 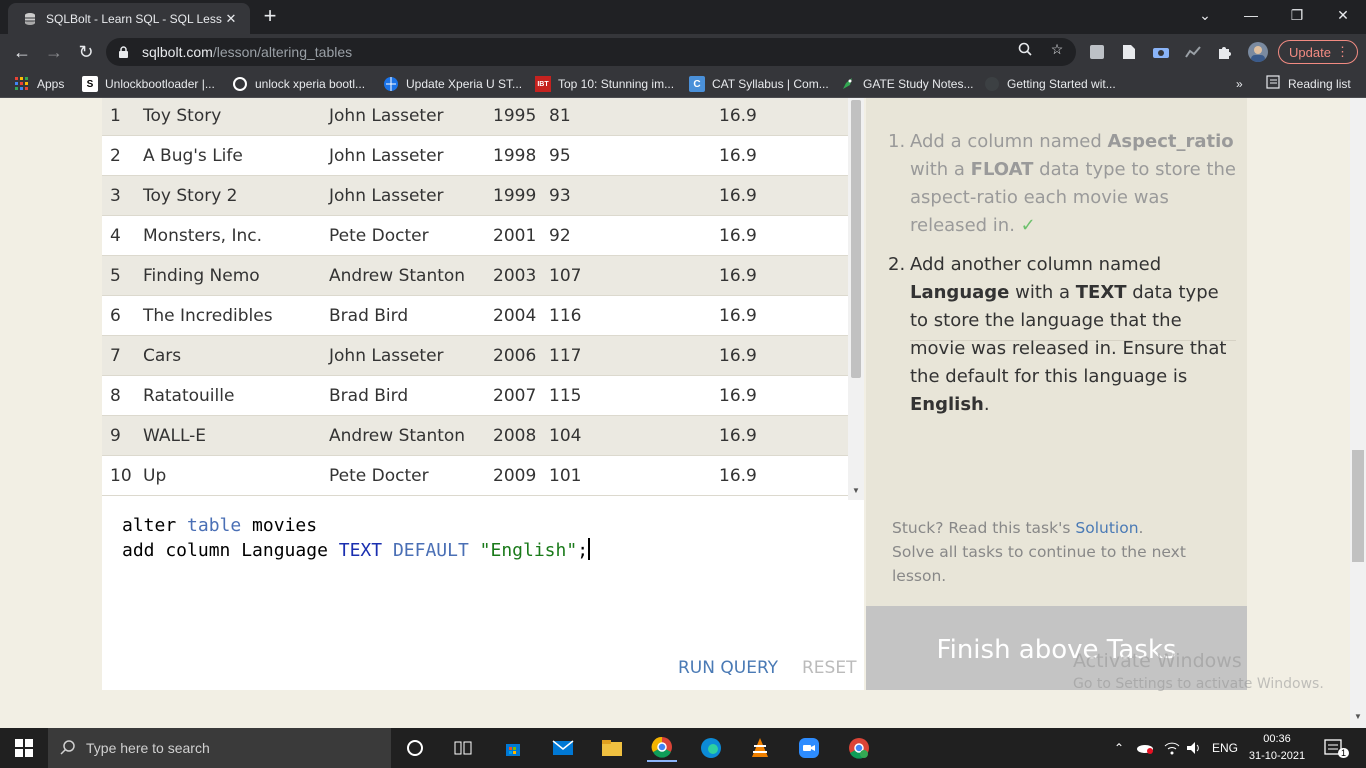 What do you see at coordinates (1145, 748) in the screenshot?
I see `onedrive-icon` at bounding box center [1145, 748].